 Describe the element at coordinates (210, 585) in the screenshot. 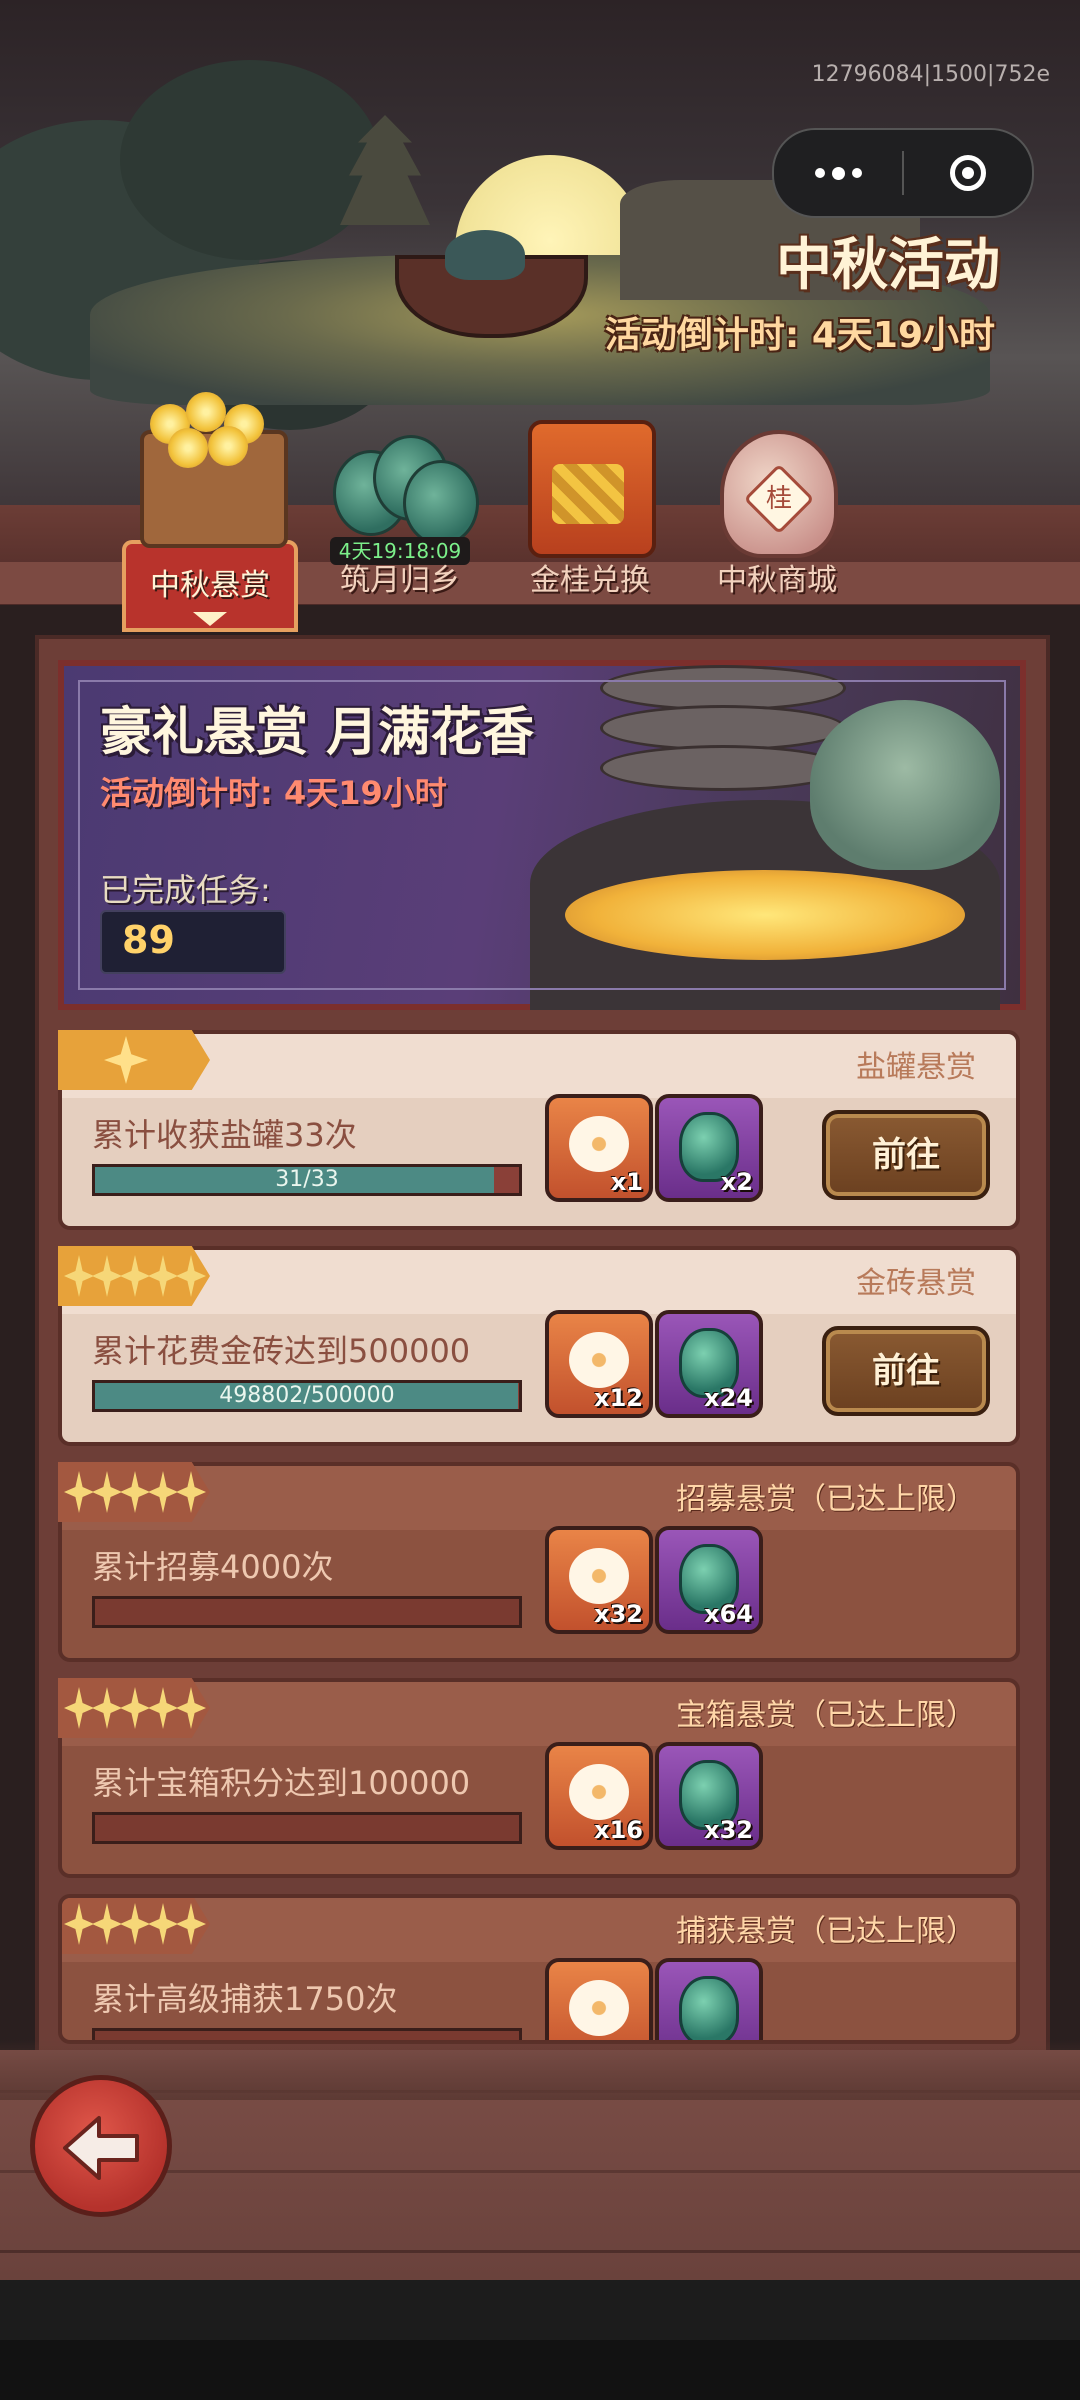

I see `tab-label: 中秋悬赏` at that location.